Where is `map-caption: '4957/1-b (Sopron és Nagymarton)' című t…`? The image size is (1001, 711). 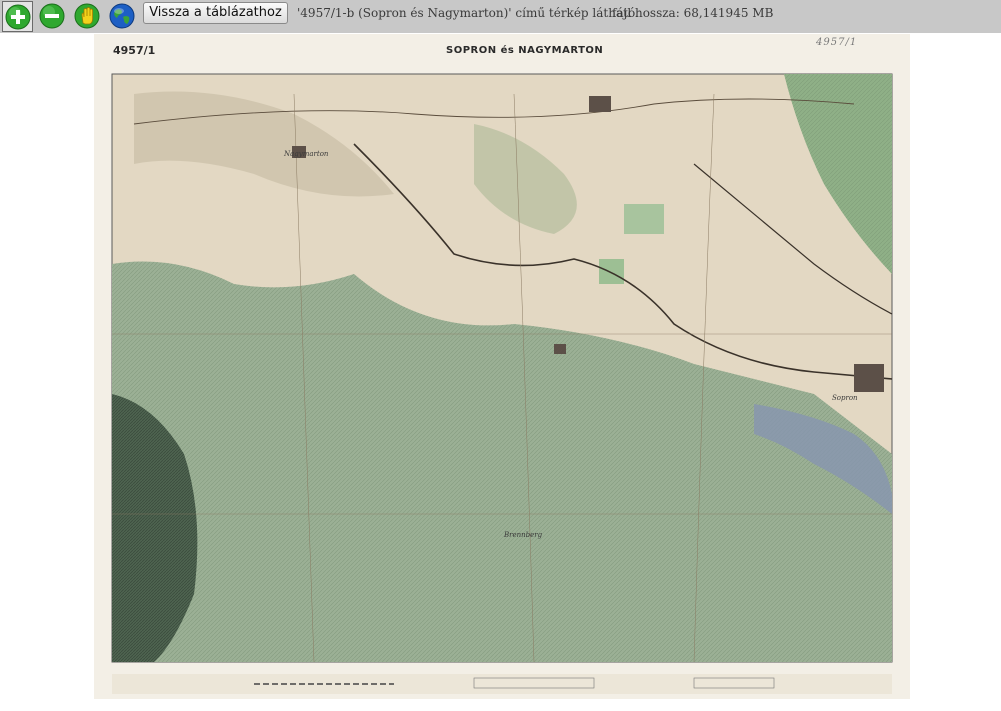 map-caption: '4957/1-b (Sopron és Nagymarton)' című t… is located at coordinates (468, 13).